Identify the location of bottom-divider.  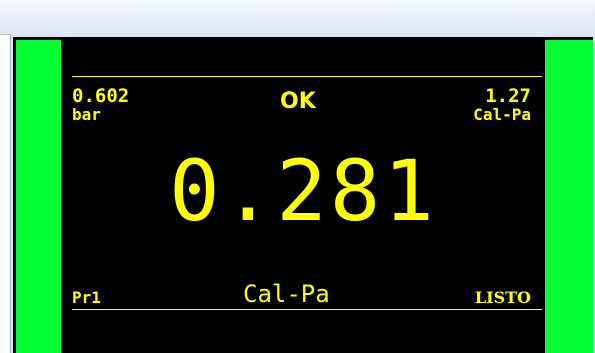
(307, 309).